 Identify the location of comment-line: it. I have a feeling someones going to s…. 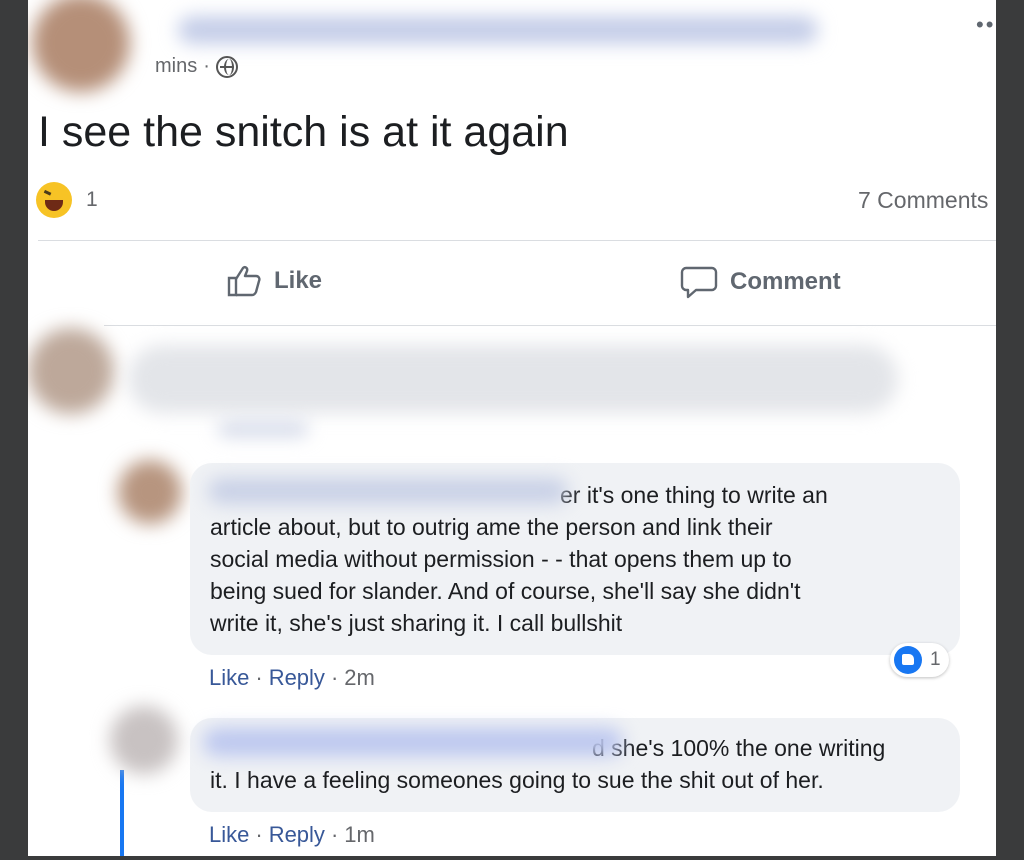
(517, 780).